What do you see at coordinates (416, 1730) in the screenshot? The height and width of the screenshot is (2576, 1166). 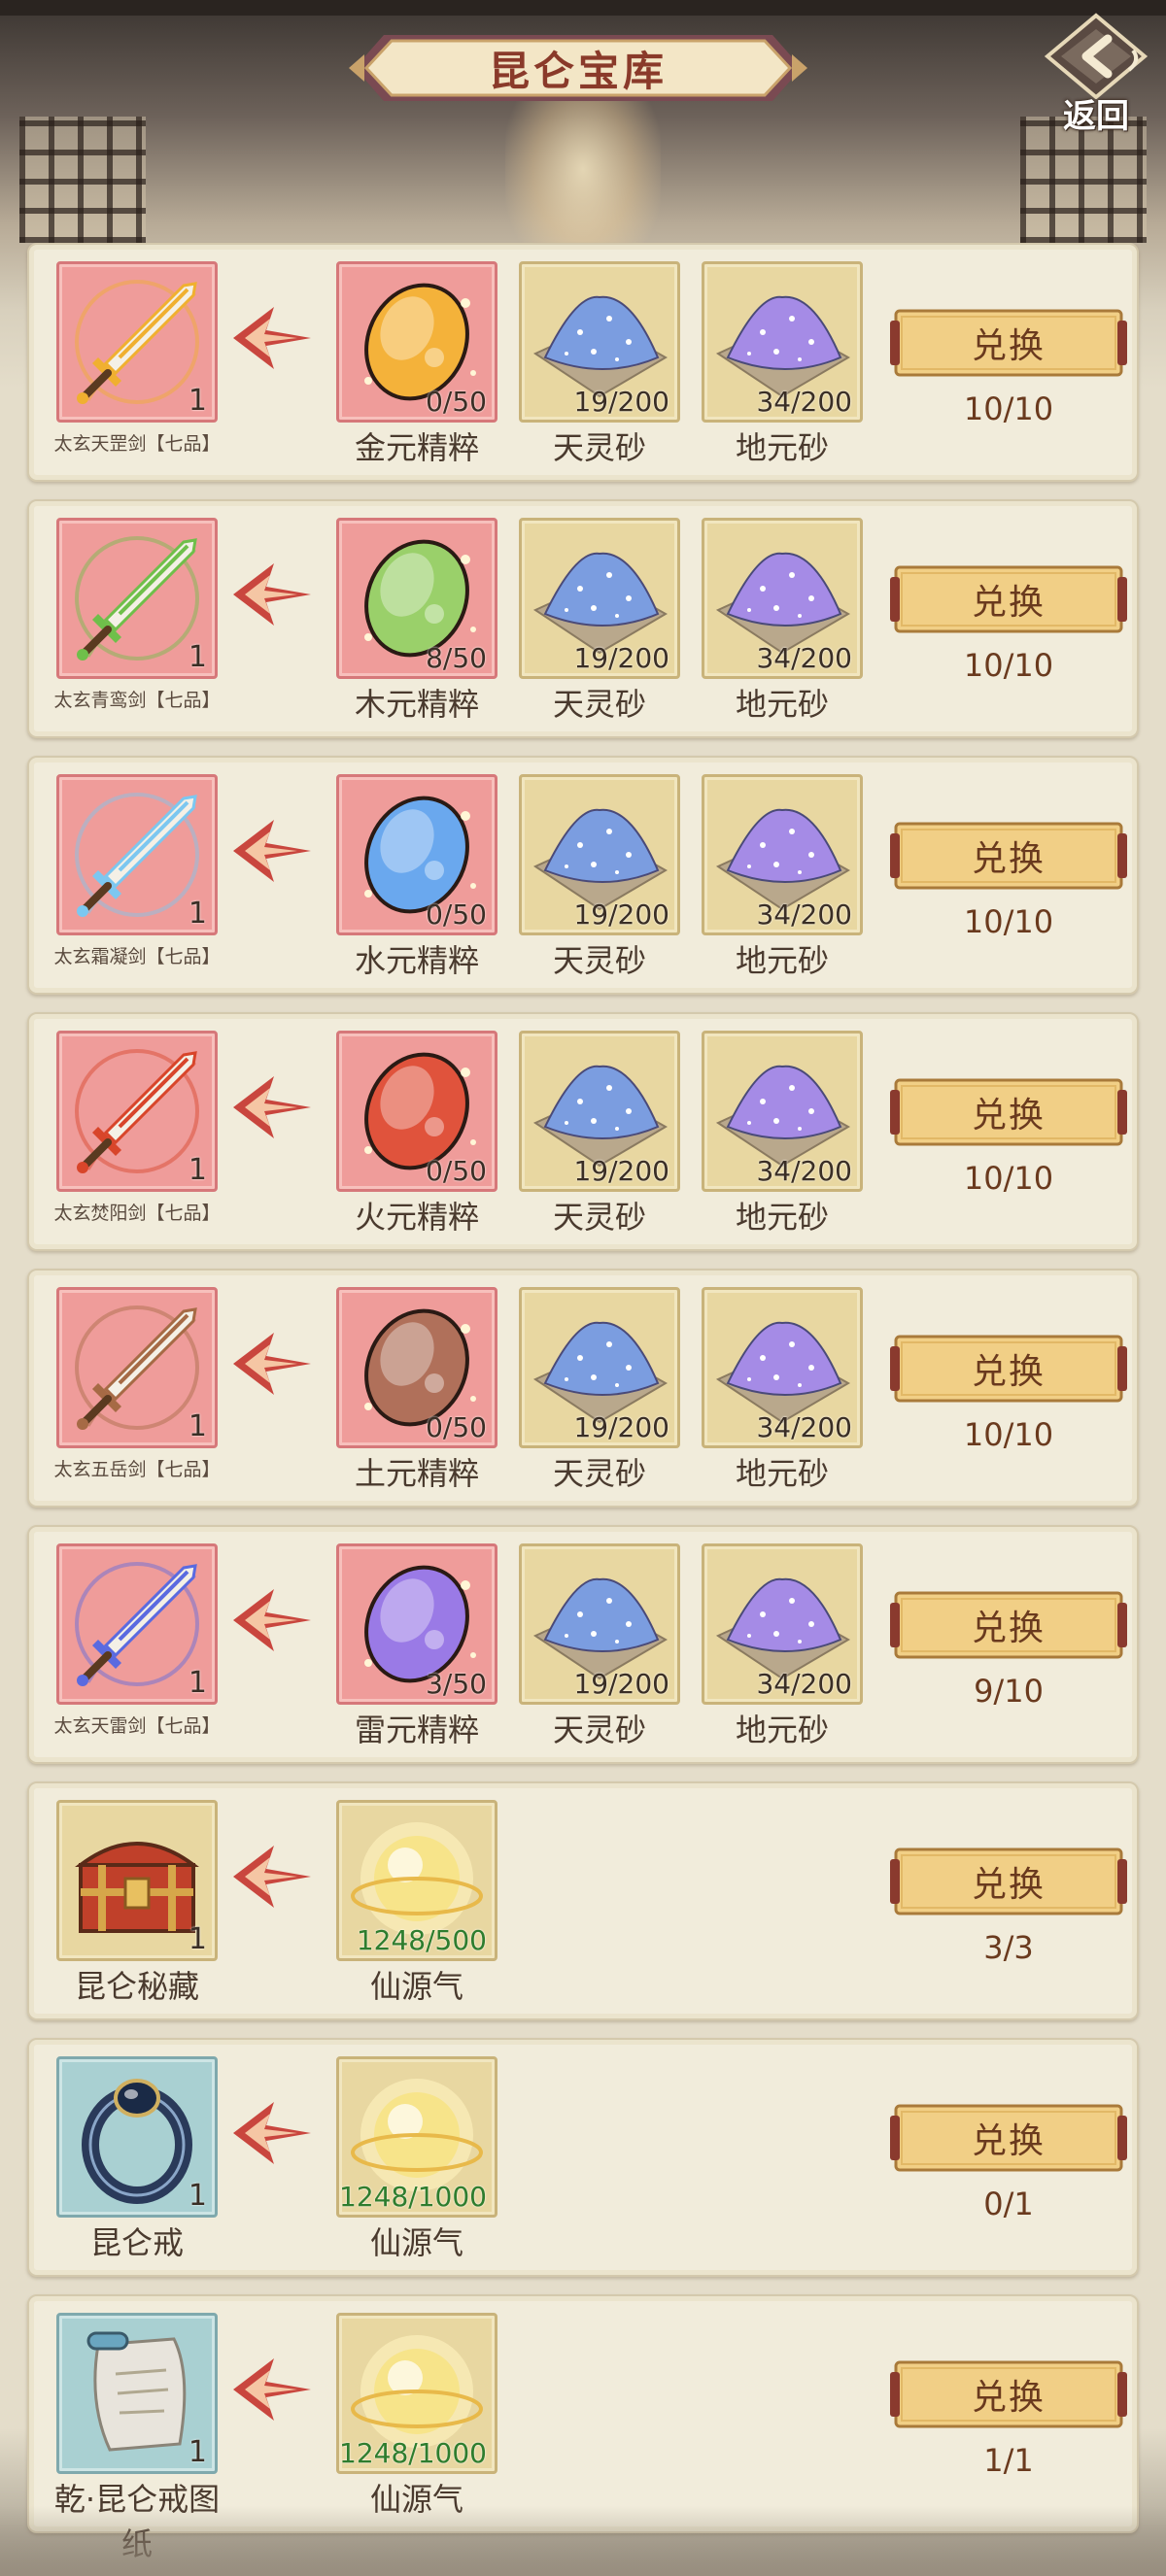 I see `cost-name: 雷元精粹` at bounding box center [416, 1730].